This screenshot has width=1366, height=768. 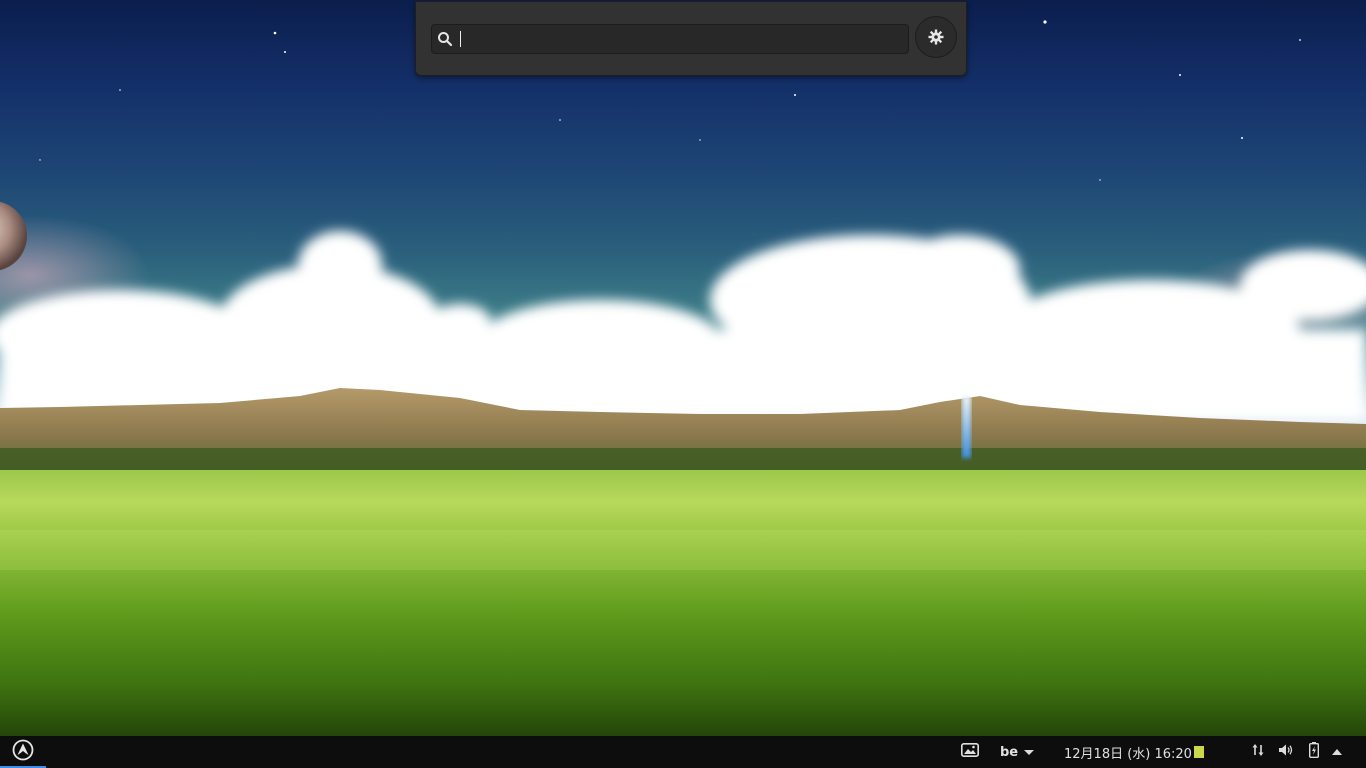 I want to click on battery-charging-icon, so click(x=1314, y=752).